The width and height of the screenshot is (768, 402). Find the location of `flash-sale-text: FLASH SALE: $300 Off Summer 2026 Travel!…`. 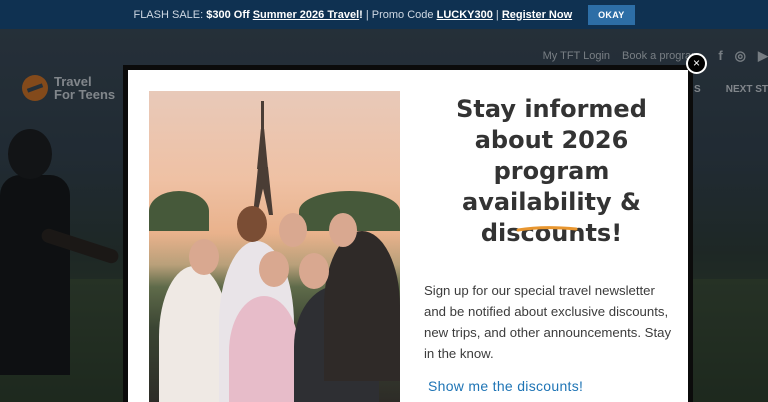

flash-sale-text: FLASH SALE: $300 Off Summer 2026 Travel!… is located at coordinates (352, 15).